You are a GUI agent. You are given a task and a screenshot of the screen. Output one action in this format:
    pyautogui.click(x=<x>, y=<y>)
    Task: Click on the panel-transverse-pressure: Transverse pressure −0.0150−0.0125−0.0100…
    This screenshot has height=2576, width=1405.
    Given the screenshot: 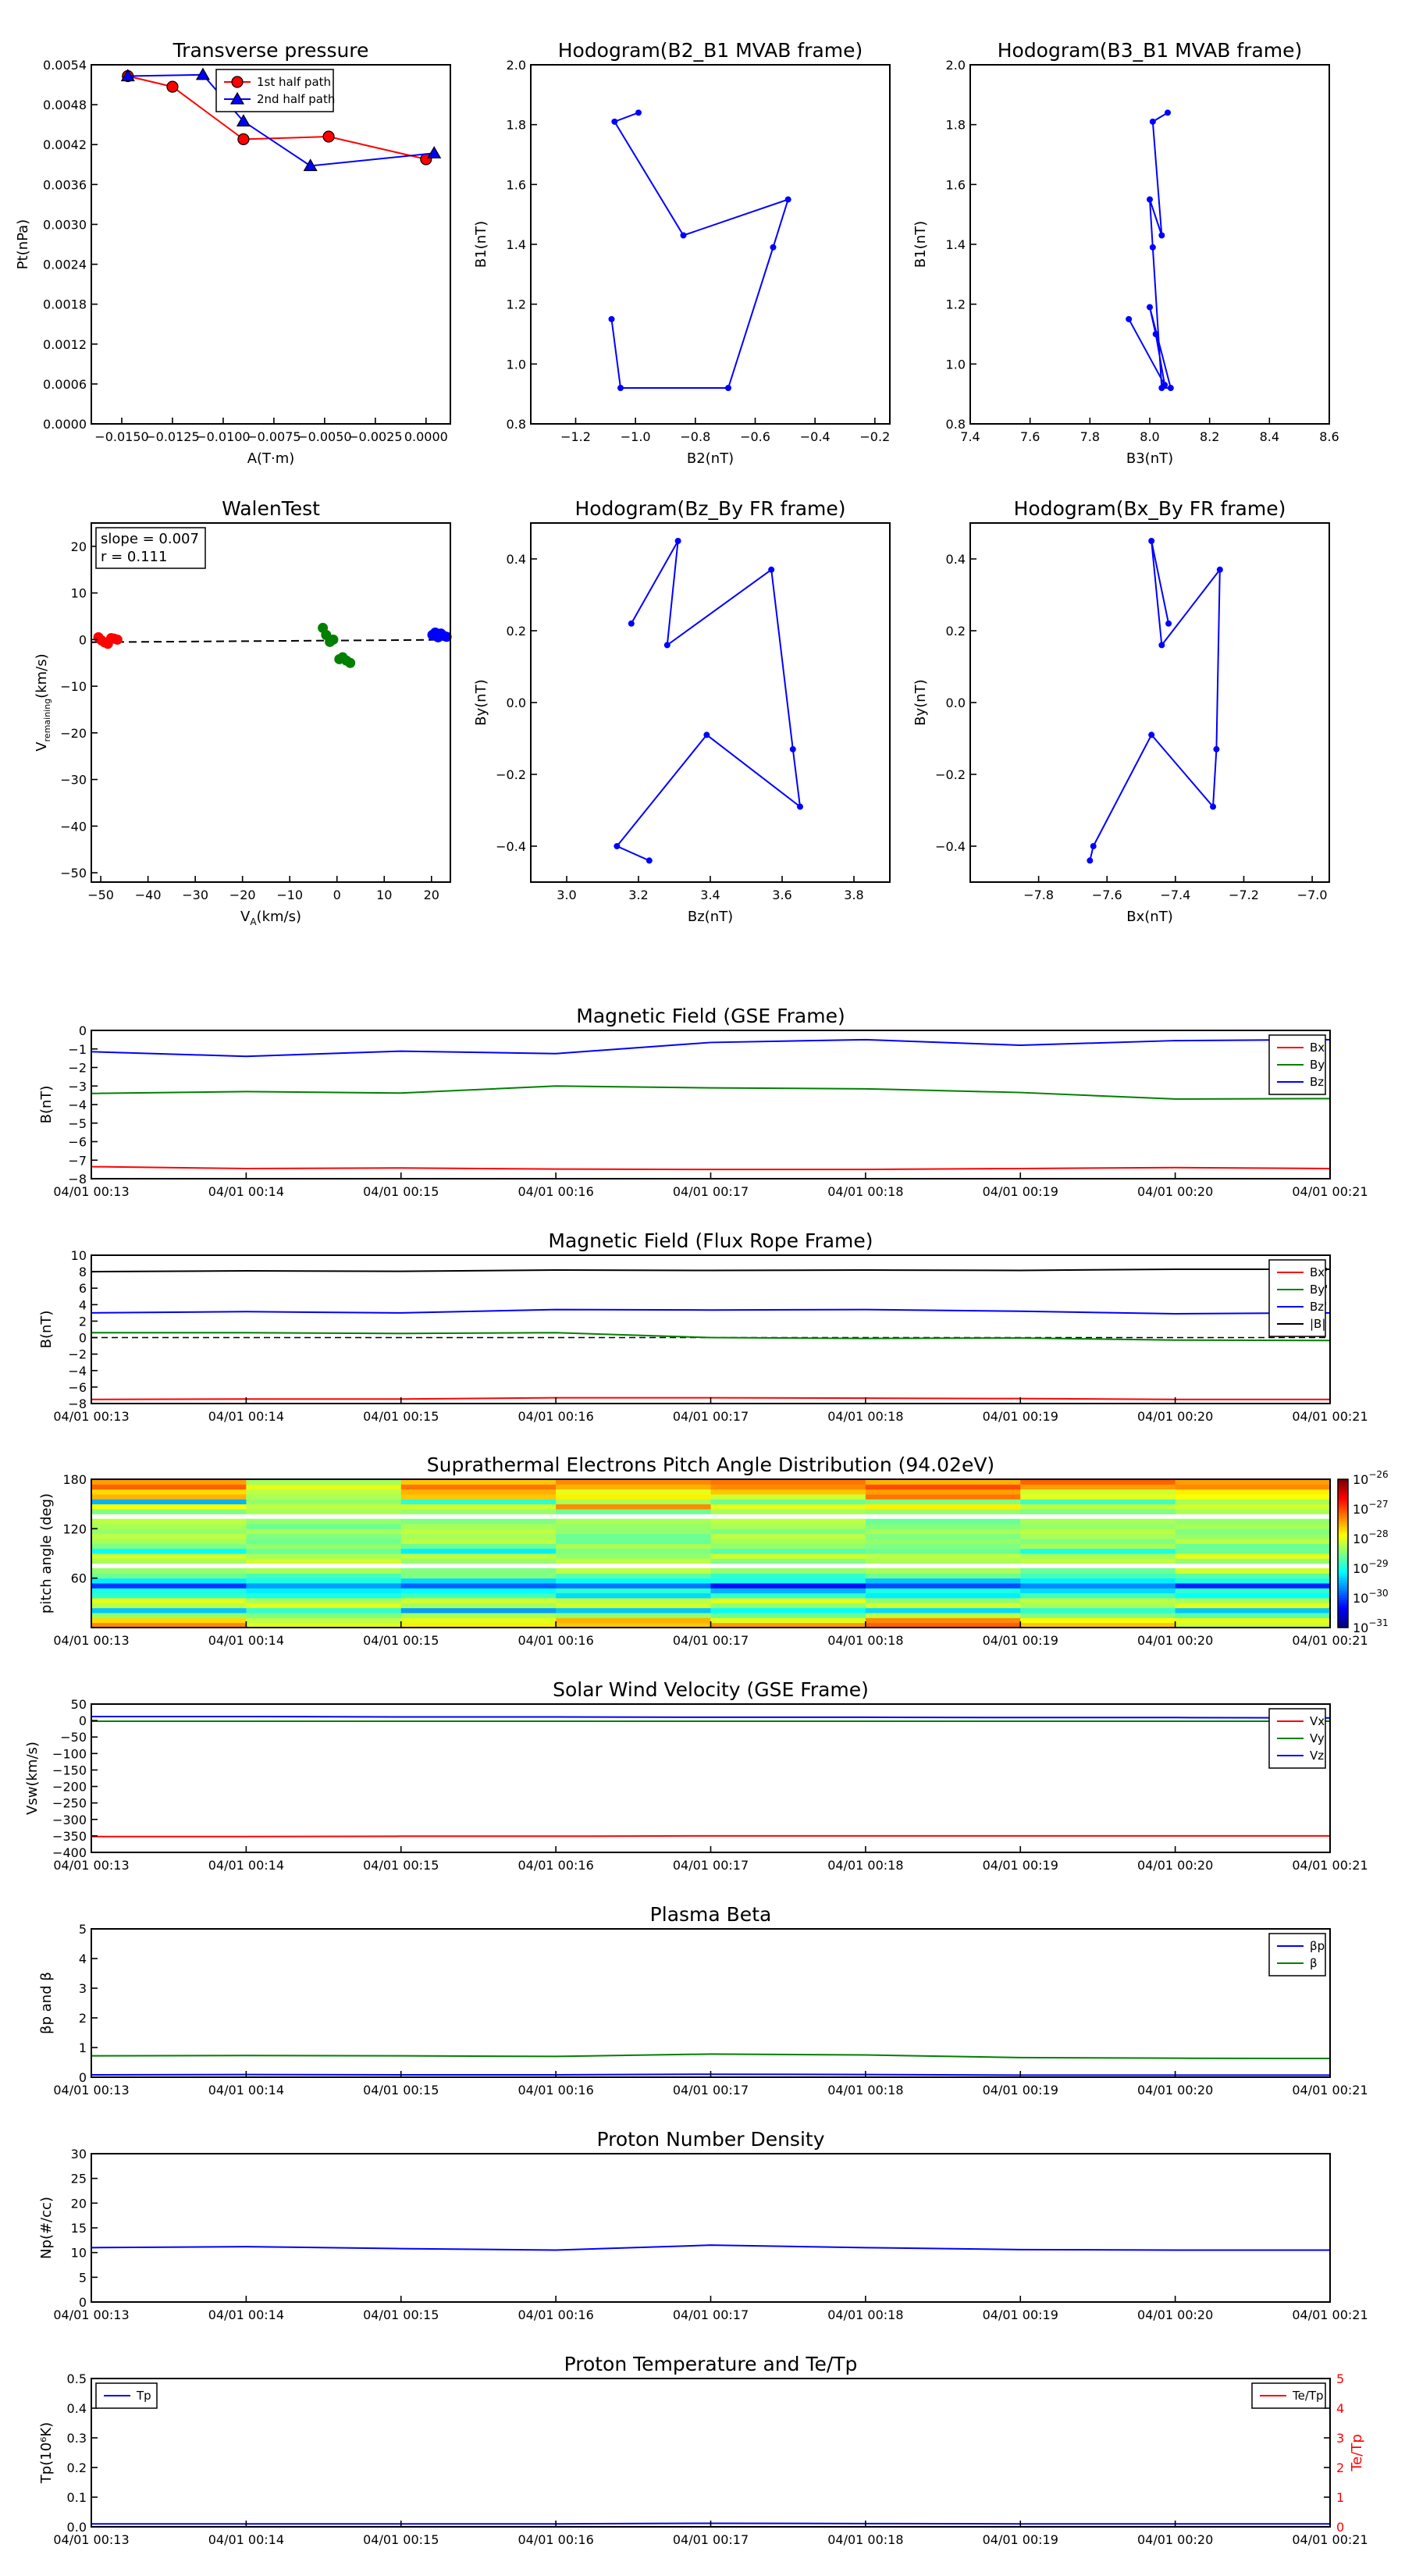 What is the action you would take?
    pyautogui.click(x=233, y=253)
    